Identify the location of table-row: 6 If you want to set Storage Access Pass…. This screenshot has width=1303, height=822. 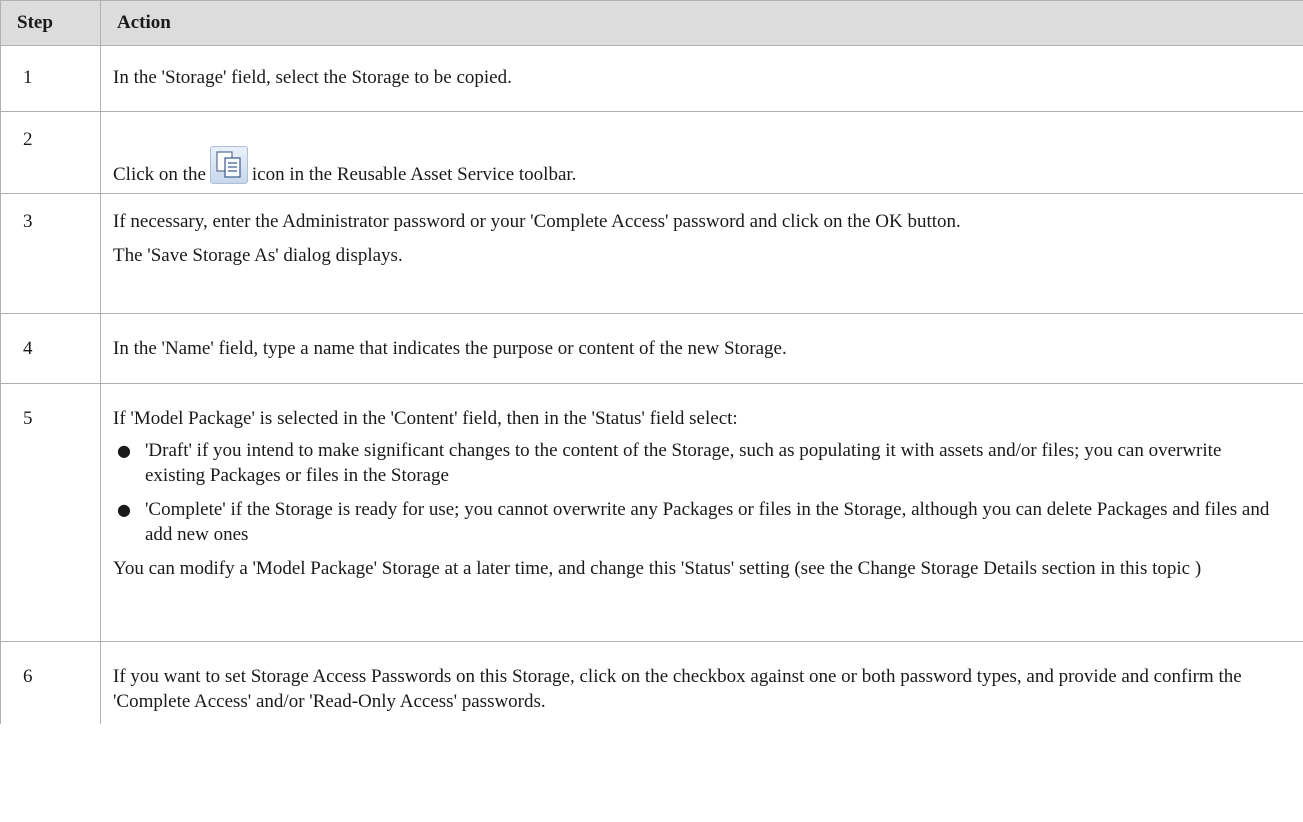
(651, 682).